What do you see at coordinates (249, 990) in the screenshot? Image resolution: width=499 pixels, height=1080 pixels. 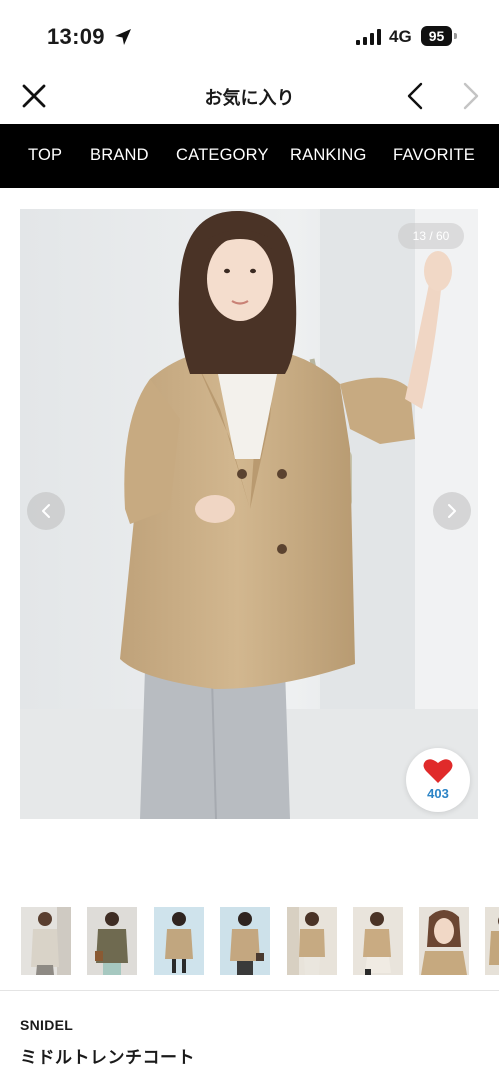 I see `divider` at bounding box center [249, 990].